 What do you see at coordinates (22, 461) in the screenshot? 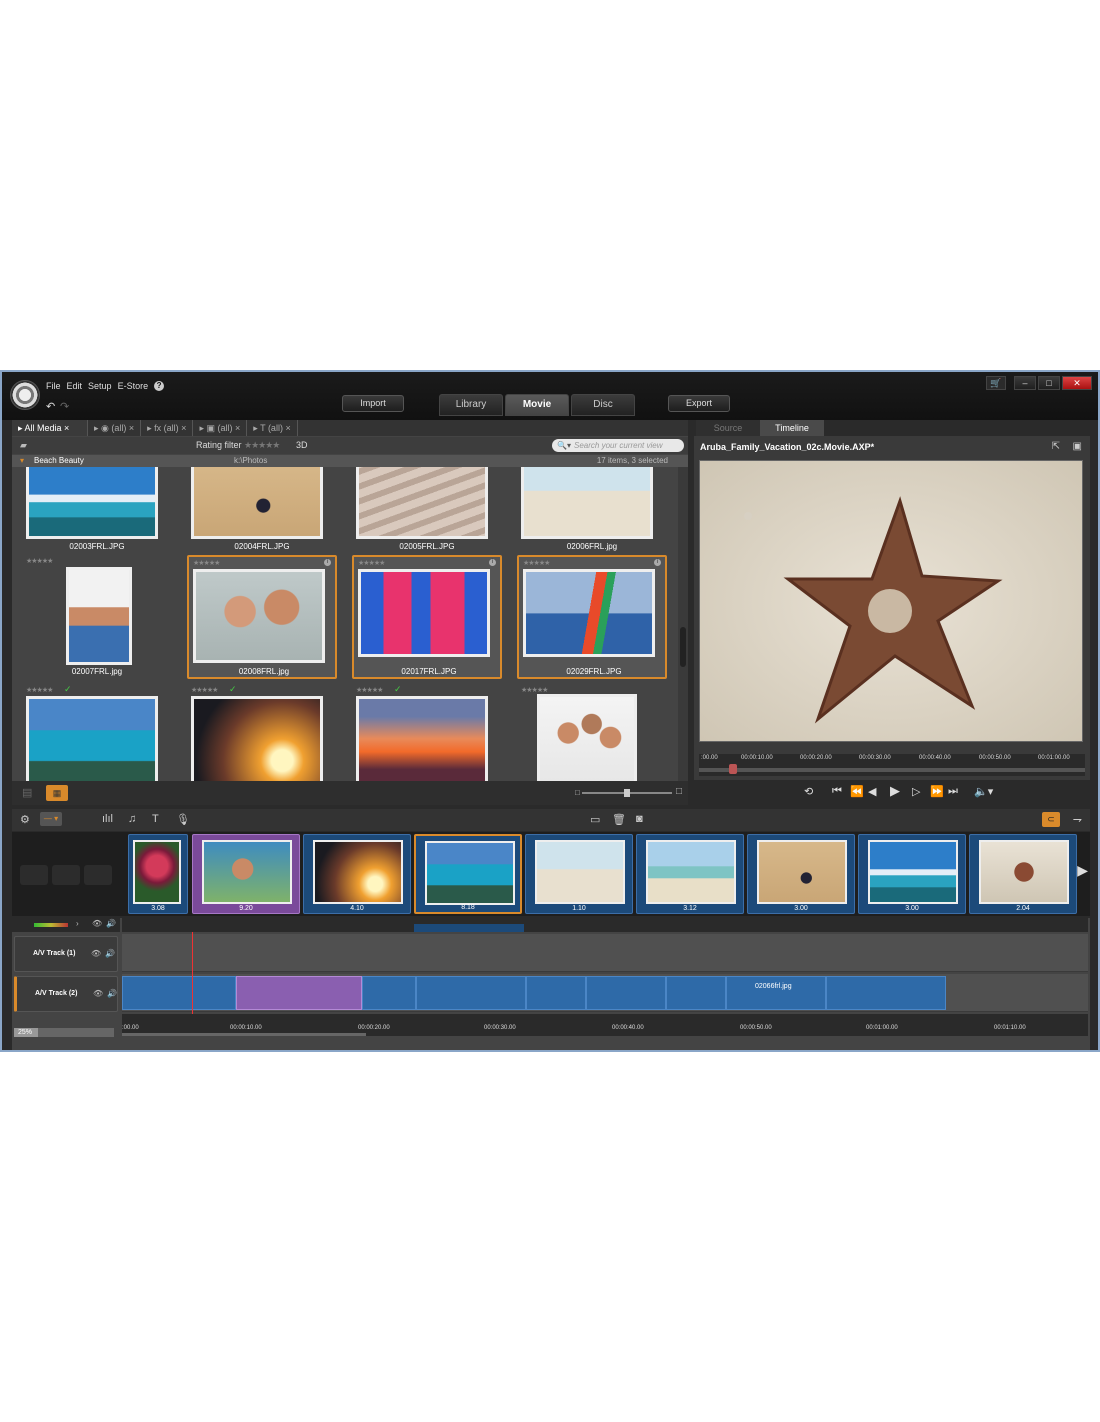
I see `collapse-icon: ▾` at bounding box center [22, 461].